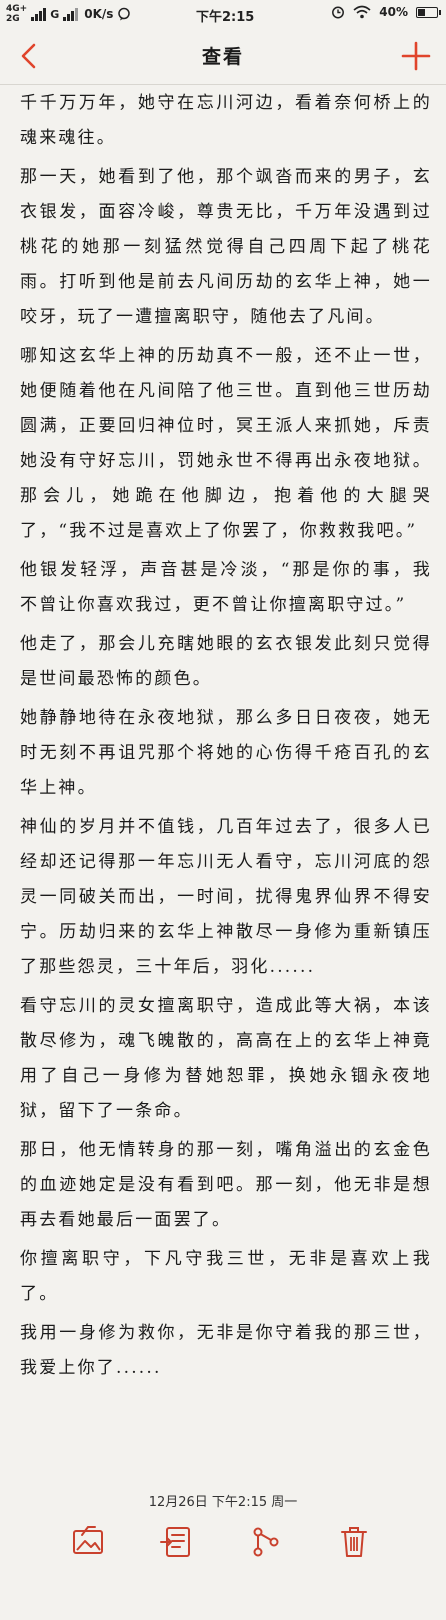 This screenshot has height=1620, width=446. I want to click on network-indicators: 4G+ 2G G 0K/s, so click(68, 14).